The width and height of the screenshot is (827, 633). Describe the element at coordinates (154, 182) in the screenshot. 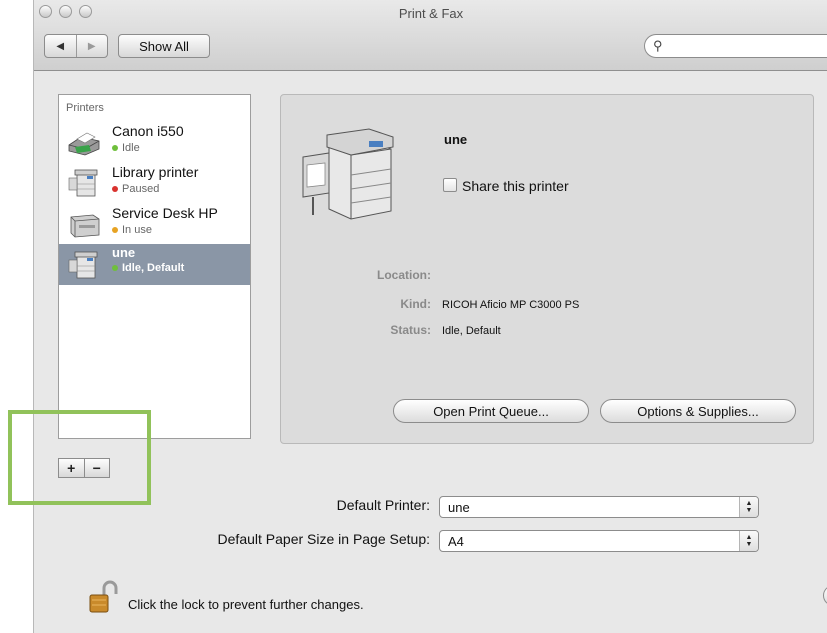

I see `printer-item-library-printer: Library printer Paused` at that location.